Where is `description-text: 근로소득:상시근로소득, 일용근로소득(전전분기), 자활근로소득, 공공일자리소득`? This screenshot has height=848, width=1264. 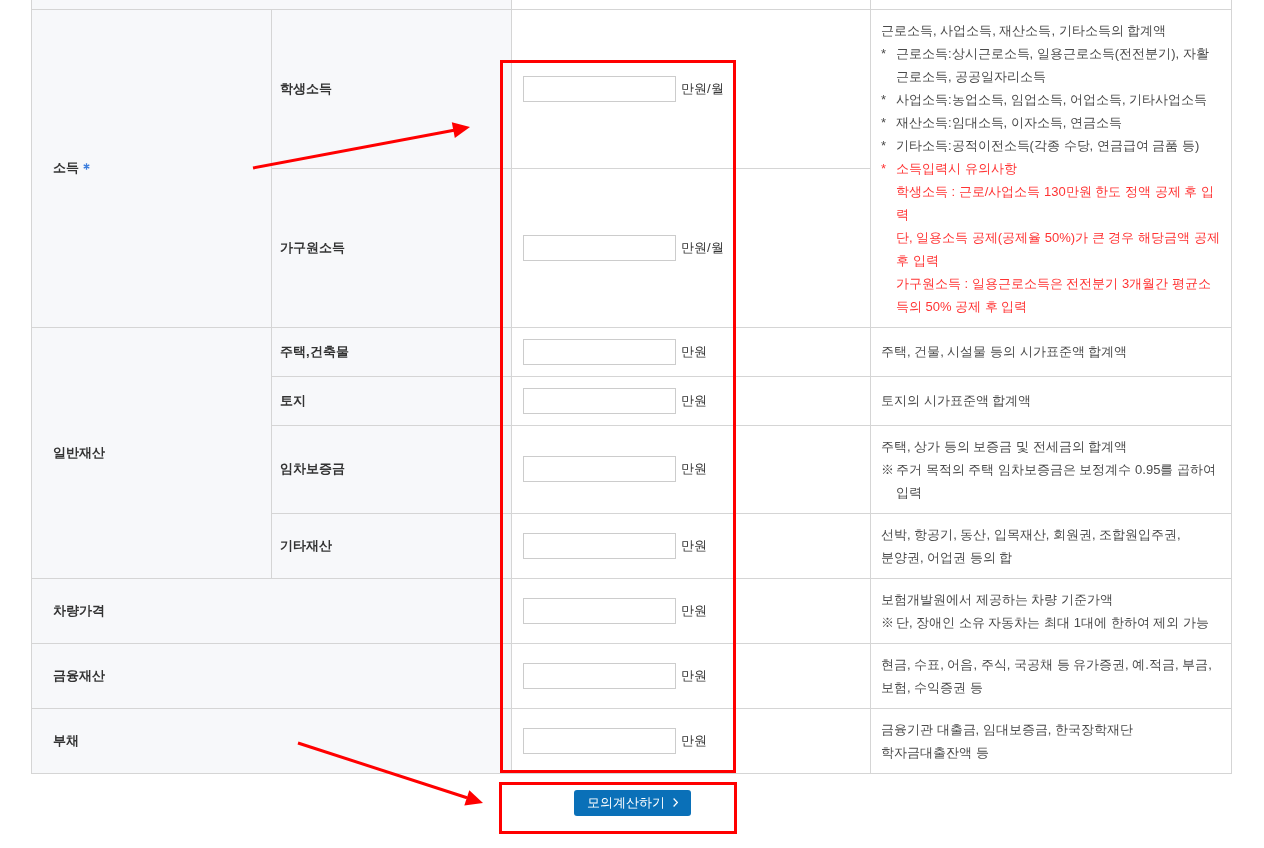
description-text: 근로소득:상시근로소득, 일용근로소득(전전분기), 자활근로소득, 공공일자리소득 is located at coordinates (1053, 65).